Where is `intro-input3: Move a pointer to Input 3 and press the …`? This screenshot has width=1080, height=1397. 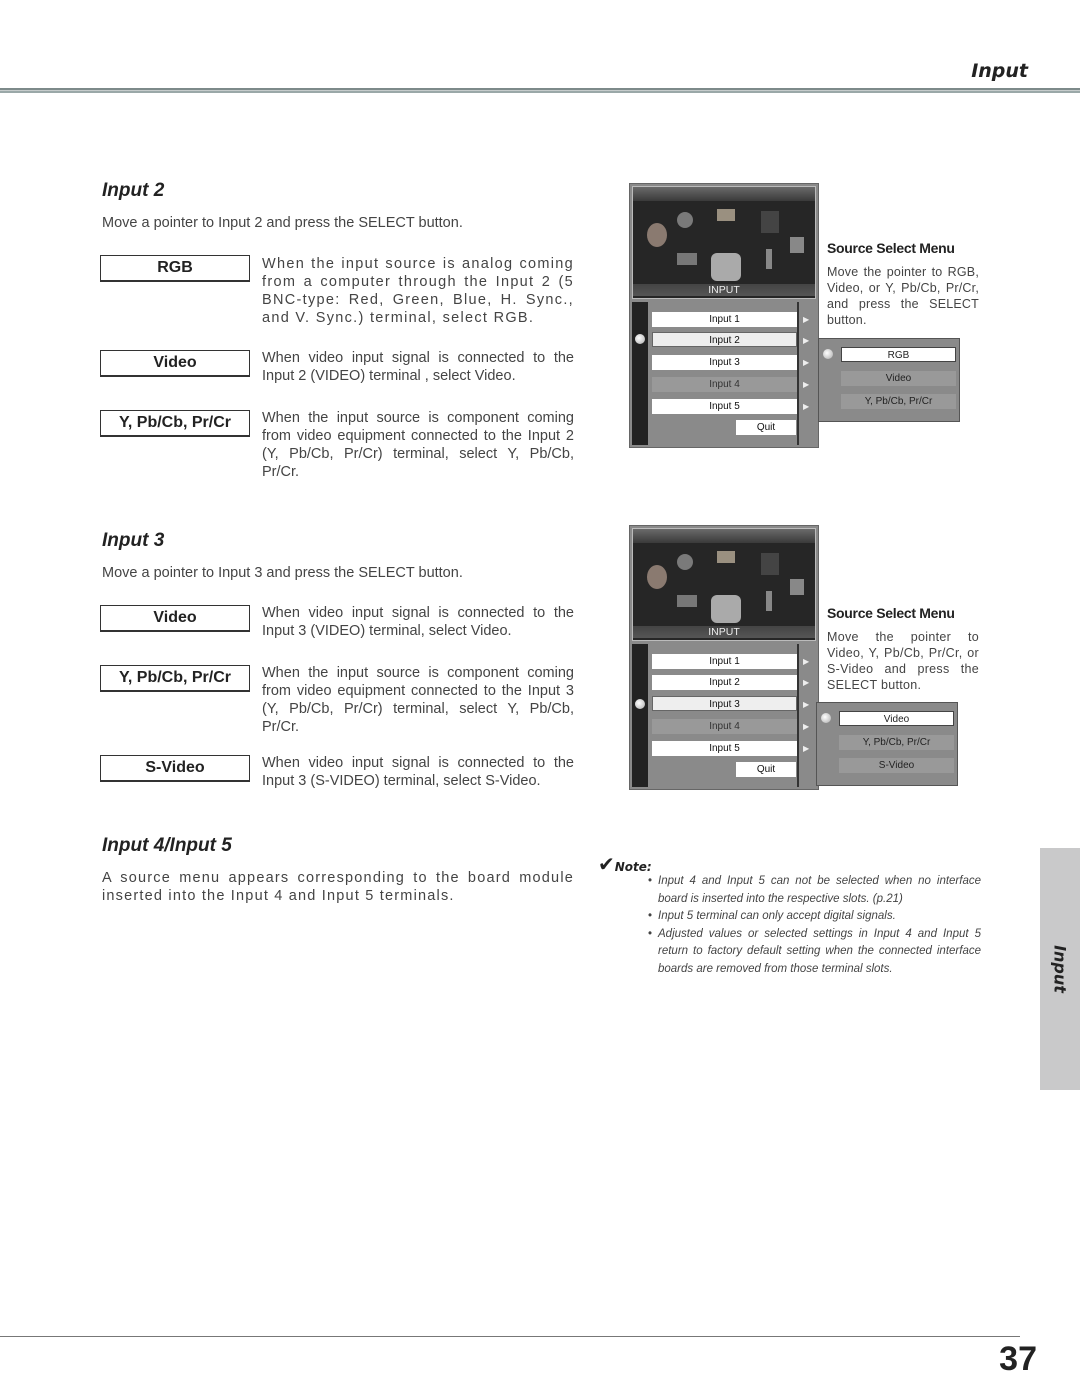 intro-input3: Move a pointer to Input 3 and press the … is located at coordinates (282, 573).